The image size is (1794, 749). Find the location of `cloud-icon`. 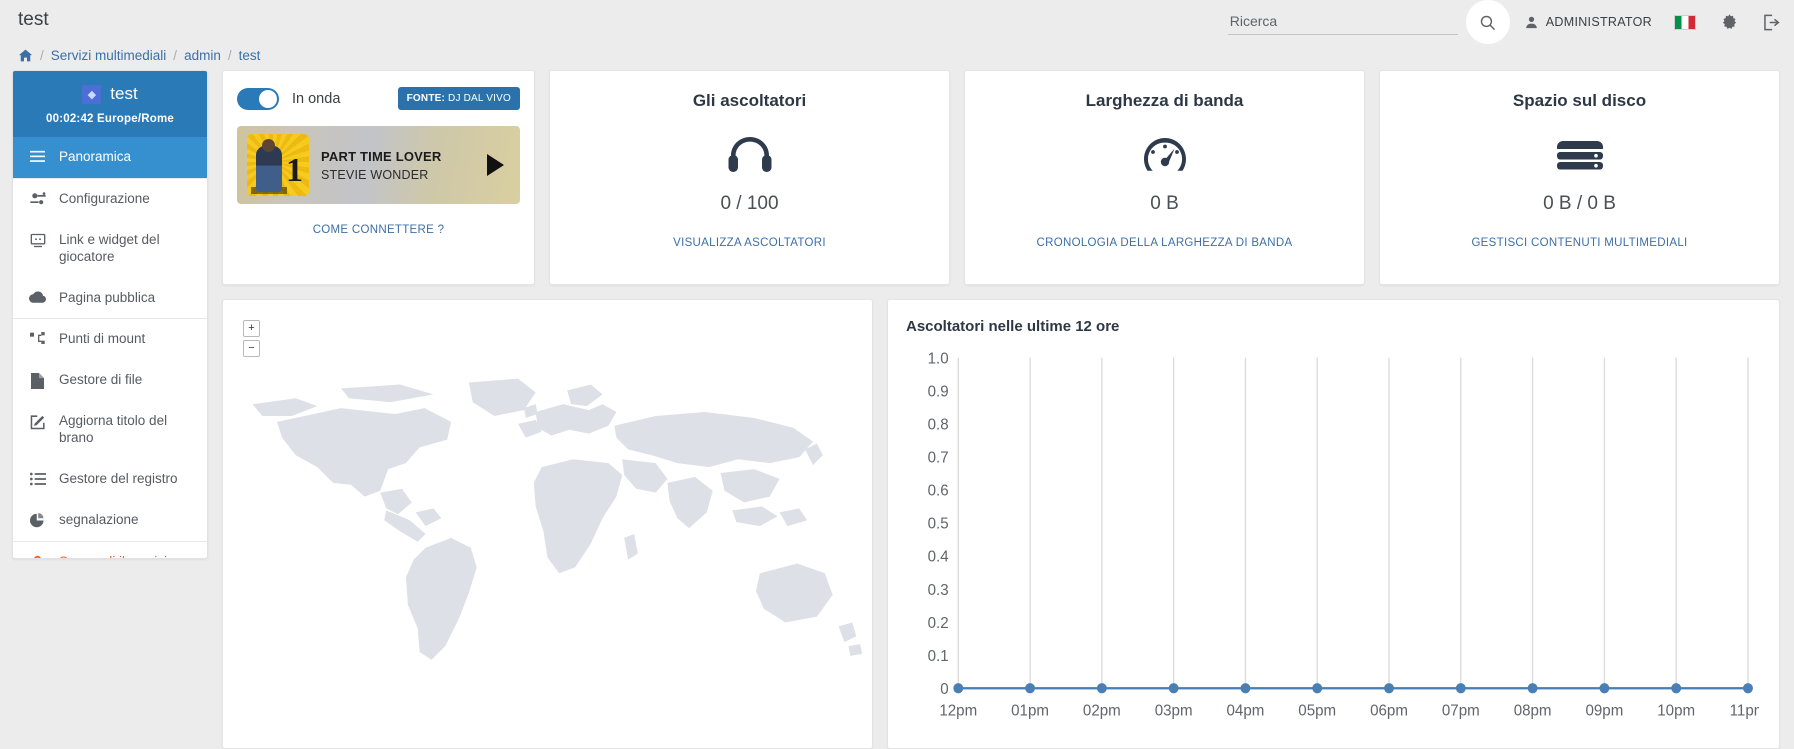

cloud-icon is located at coordinates (37, 297).